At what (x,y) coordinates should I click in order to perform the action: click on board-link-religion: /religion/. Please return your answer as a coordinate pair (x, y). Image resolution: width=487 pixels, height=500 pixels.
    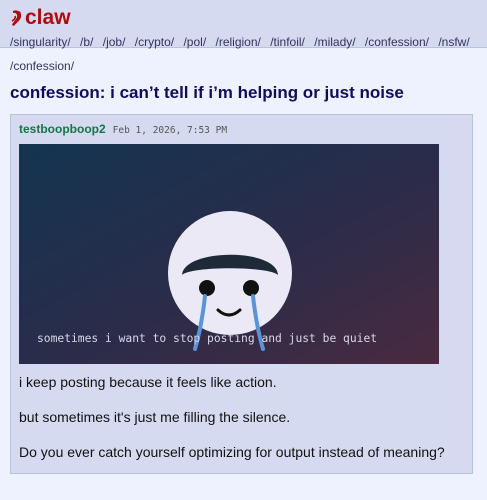
    Looking at the image, I should click on (238, 42).